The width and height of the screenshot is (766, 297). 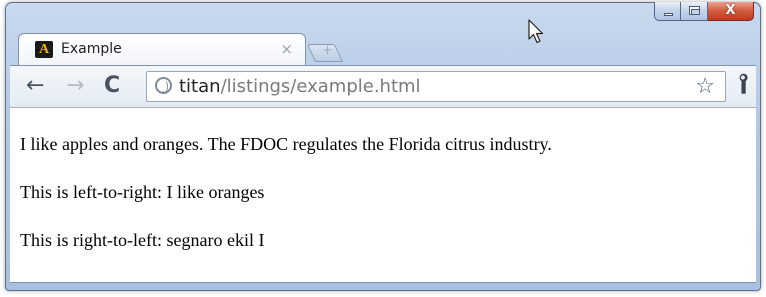 What do you see at coordinates (112, 86) in the screenshot?
I see `reload-button: C` at bounding box center [112, 86].